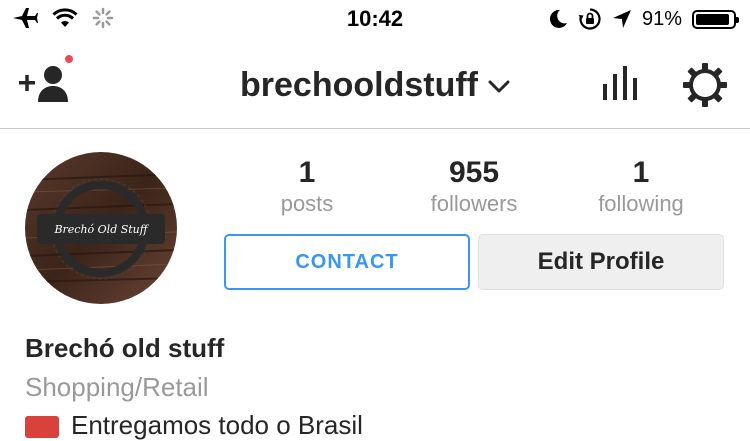  What do you see at coordinates (620, 84) in the screenshot?
I see `insights-icon` at bounding box center [620, 84].